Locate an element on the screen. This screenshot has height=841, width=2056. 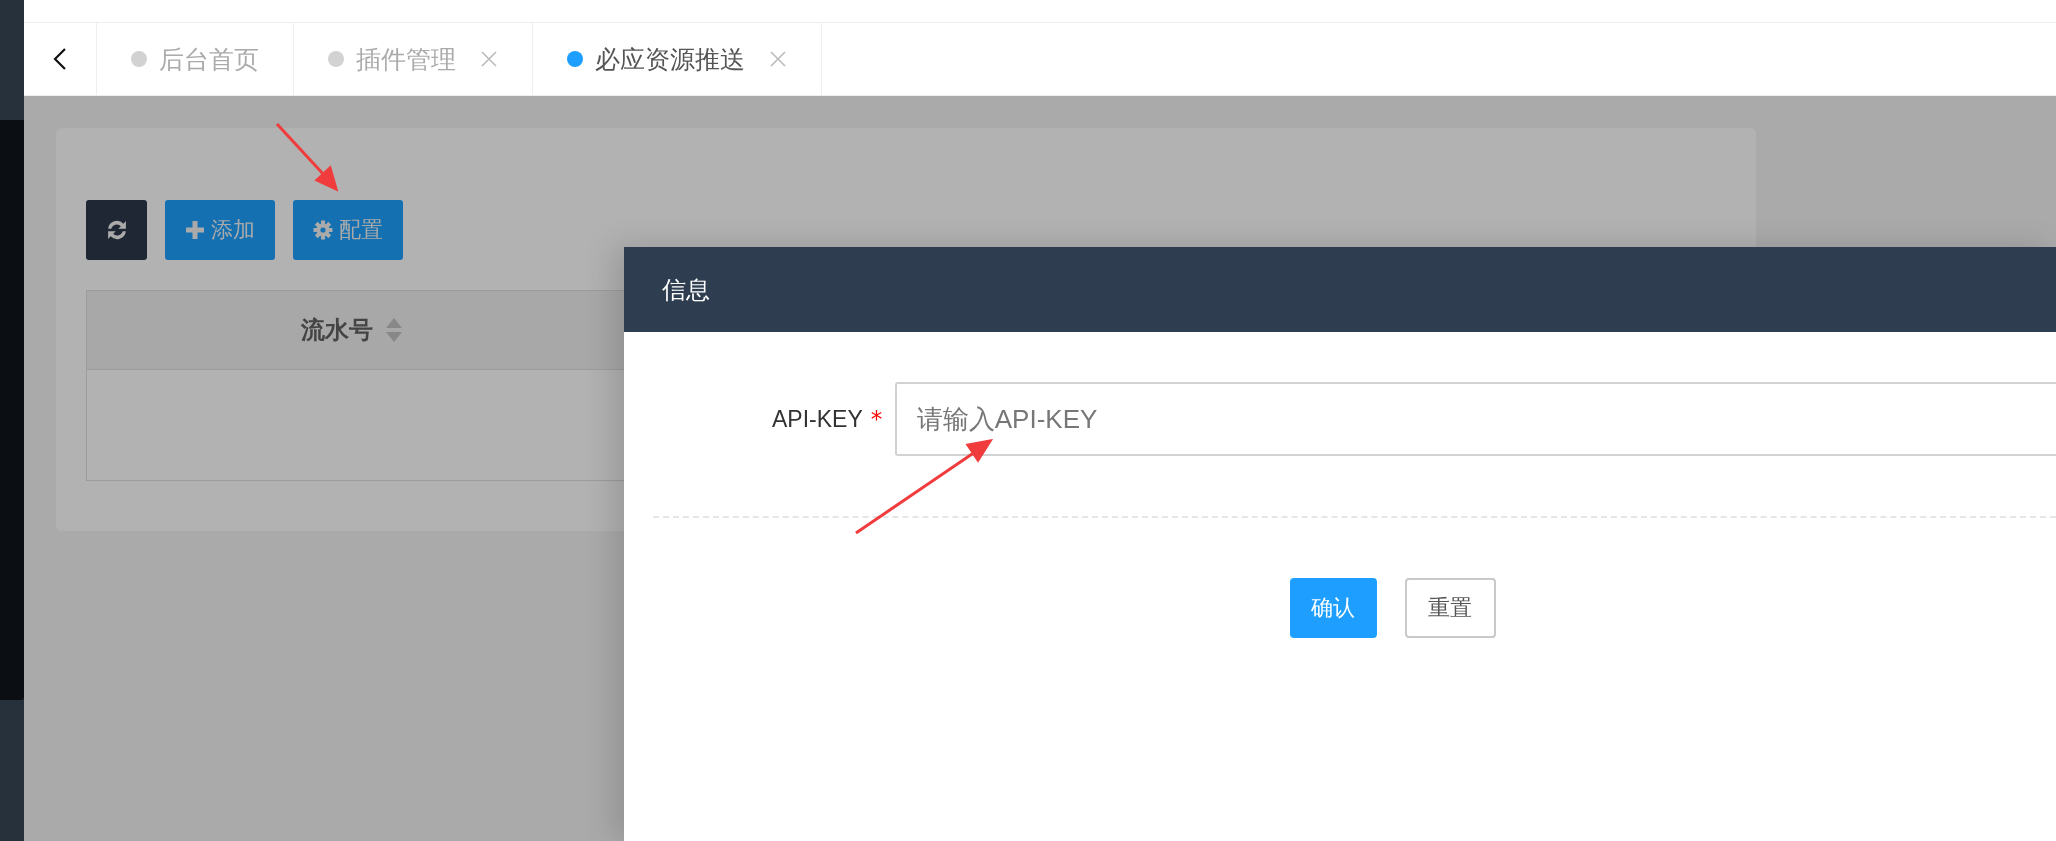
gear-icon is located at coordinates (323, 230).